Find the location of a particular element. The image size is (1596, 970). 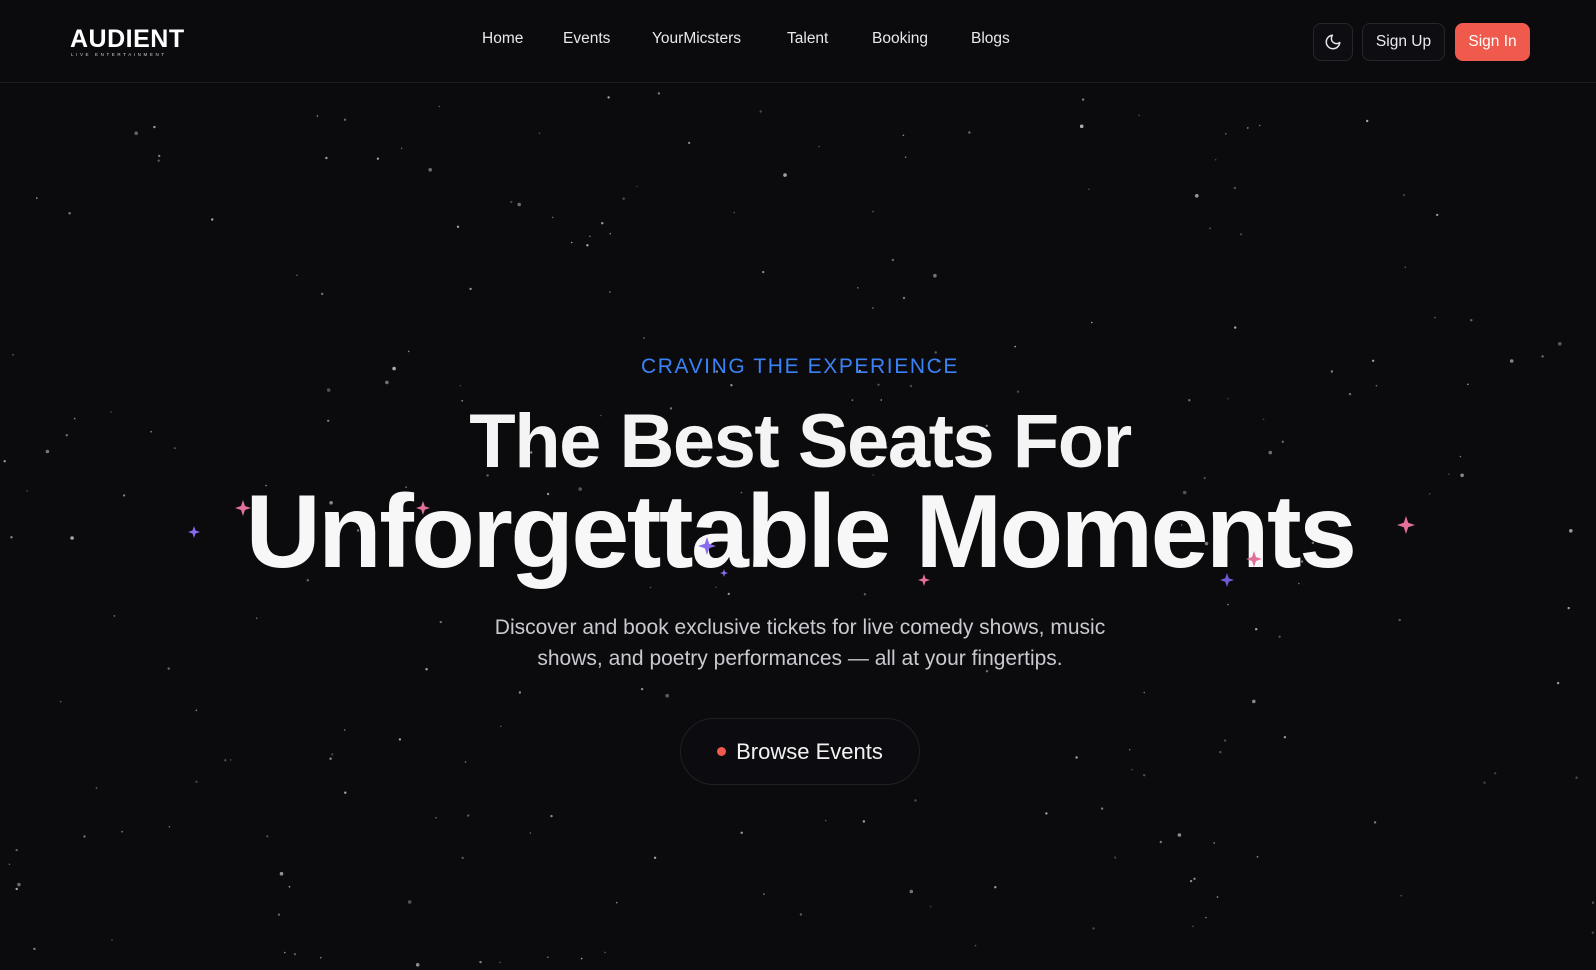

theme-toggle-button is located at coordinates (1333, 42).